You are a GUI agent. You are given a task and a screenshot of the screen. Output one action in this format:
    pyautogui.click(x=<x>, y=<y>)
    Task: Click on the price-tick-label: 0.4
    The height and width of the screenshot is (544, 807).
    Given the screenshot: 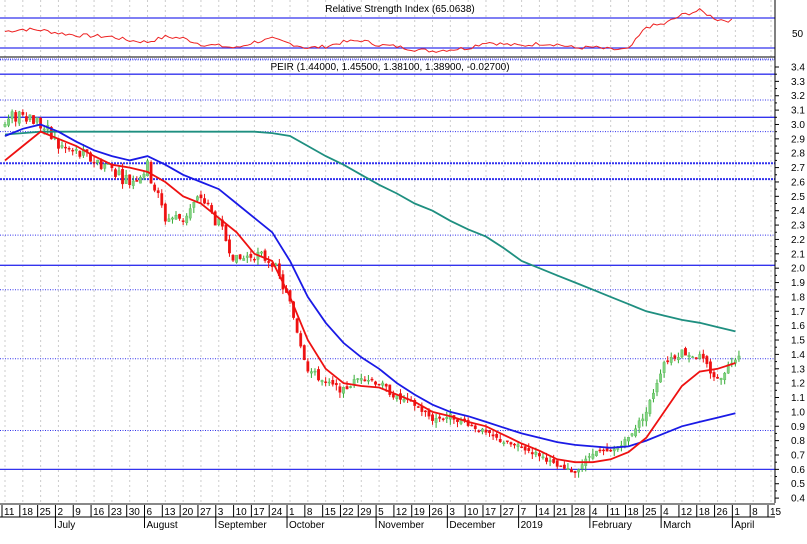 What is the action you would take?
    pyautogui.click(x=798, y=499)
    